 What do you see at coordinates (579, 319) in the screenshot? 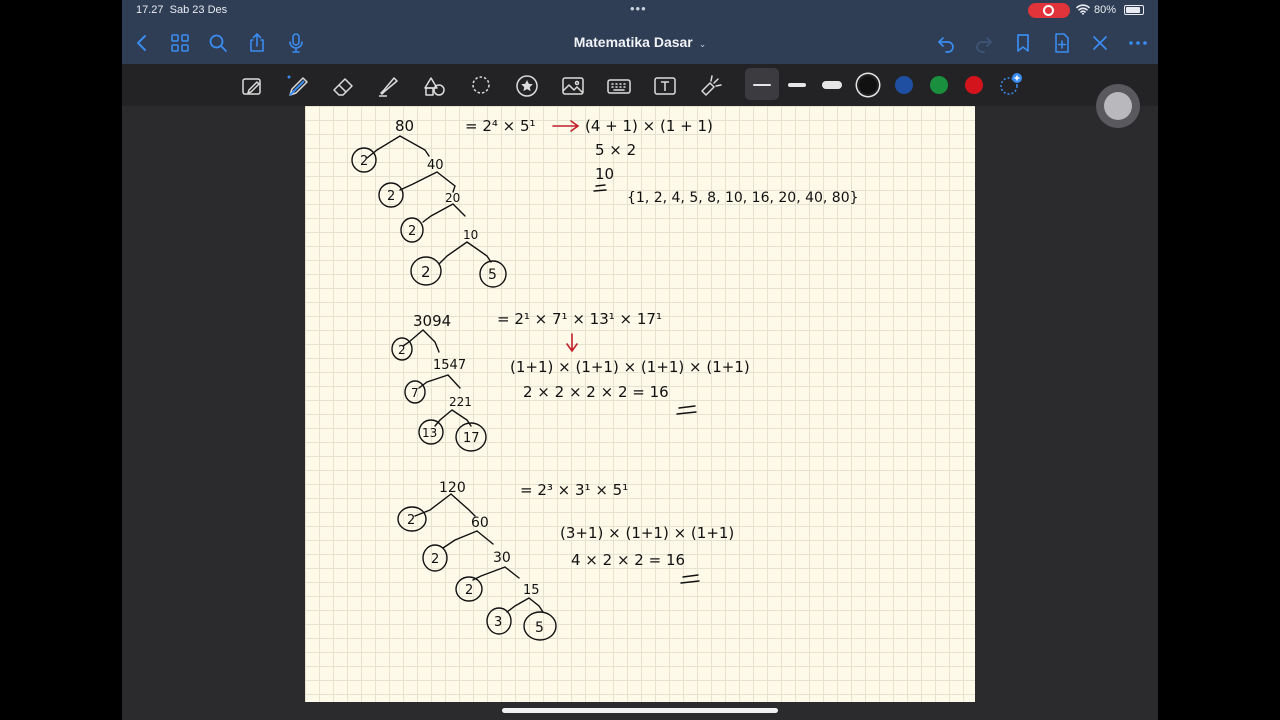
I see `p2-factorization: = 2¹ × 7¹ × 13¹ × 17¹` at bounding box center [579, 319].